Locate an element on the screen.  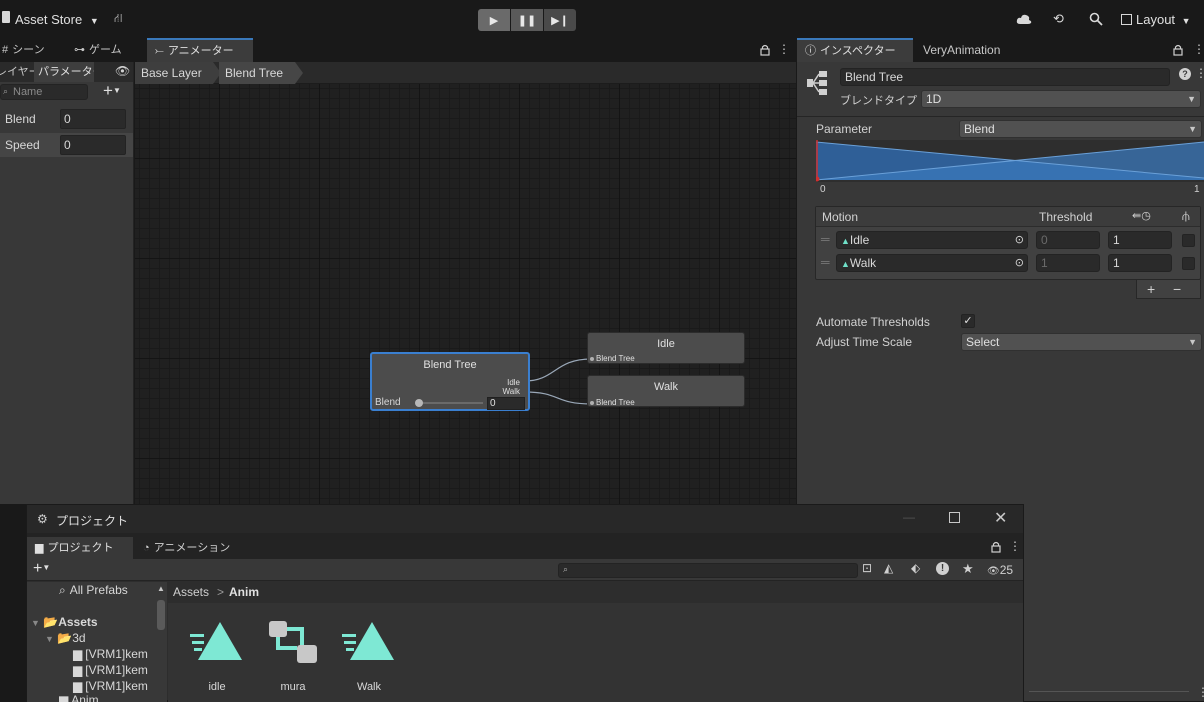
filter-type-icon: ◭ is located at coordinates (888, 568).